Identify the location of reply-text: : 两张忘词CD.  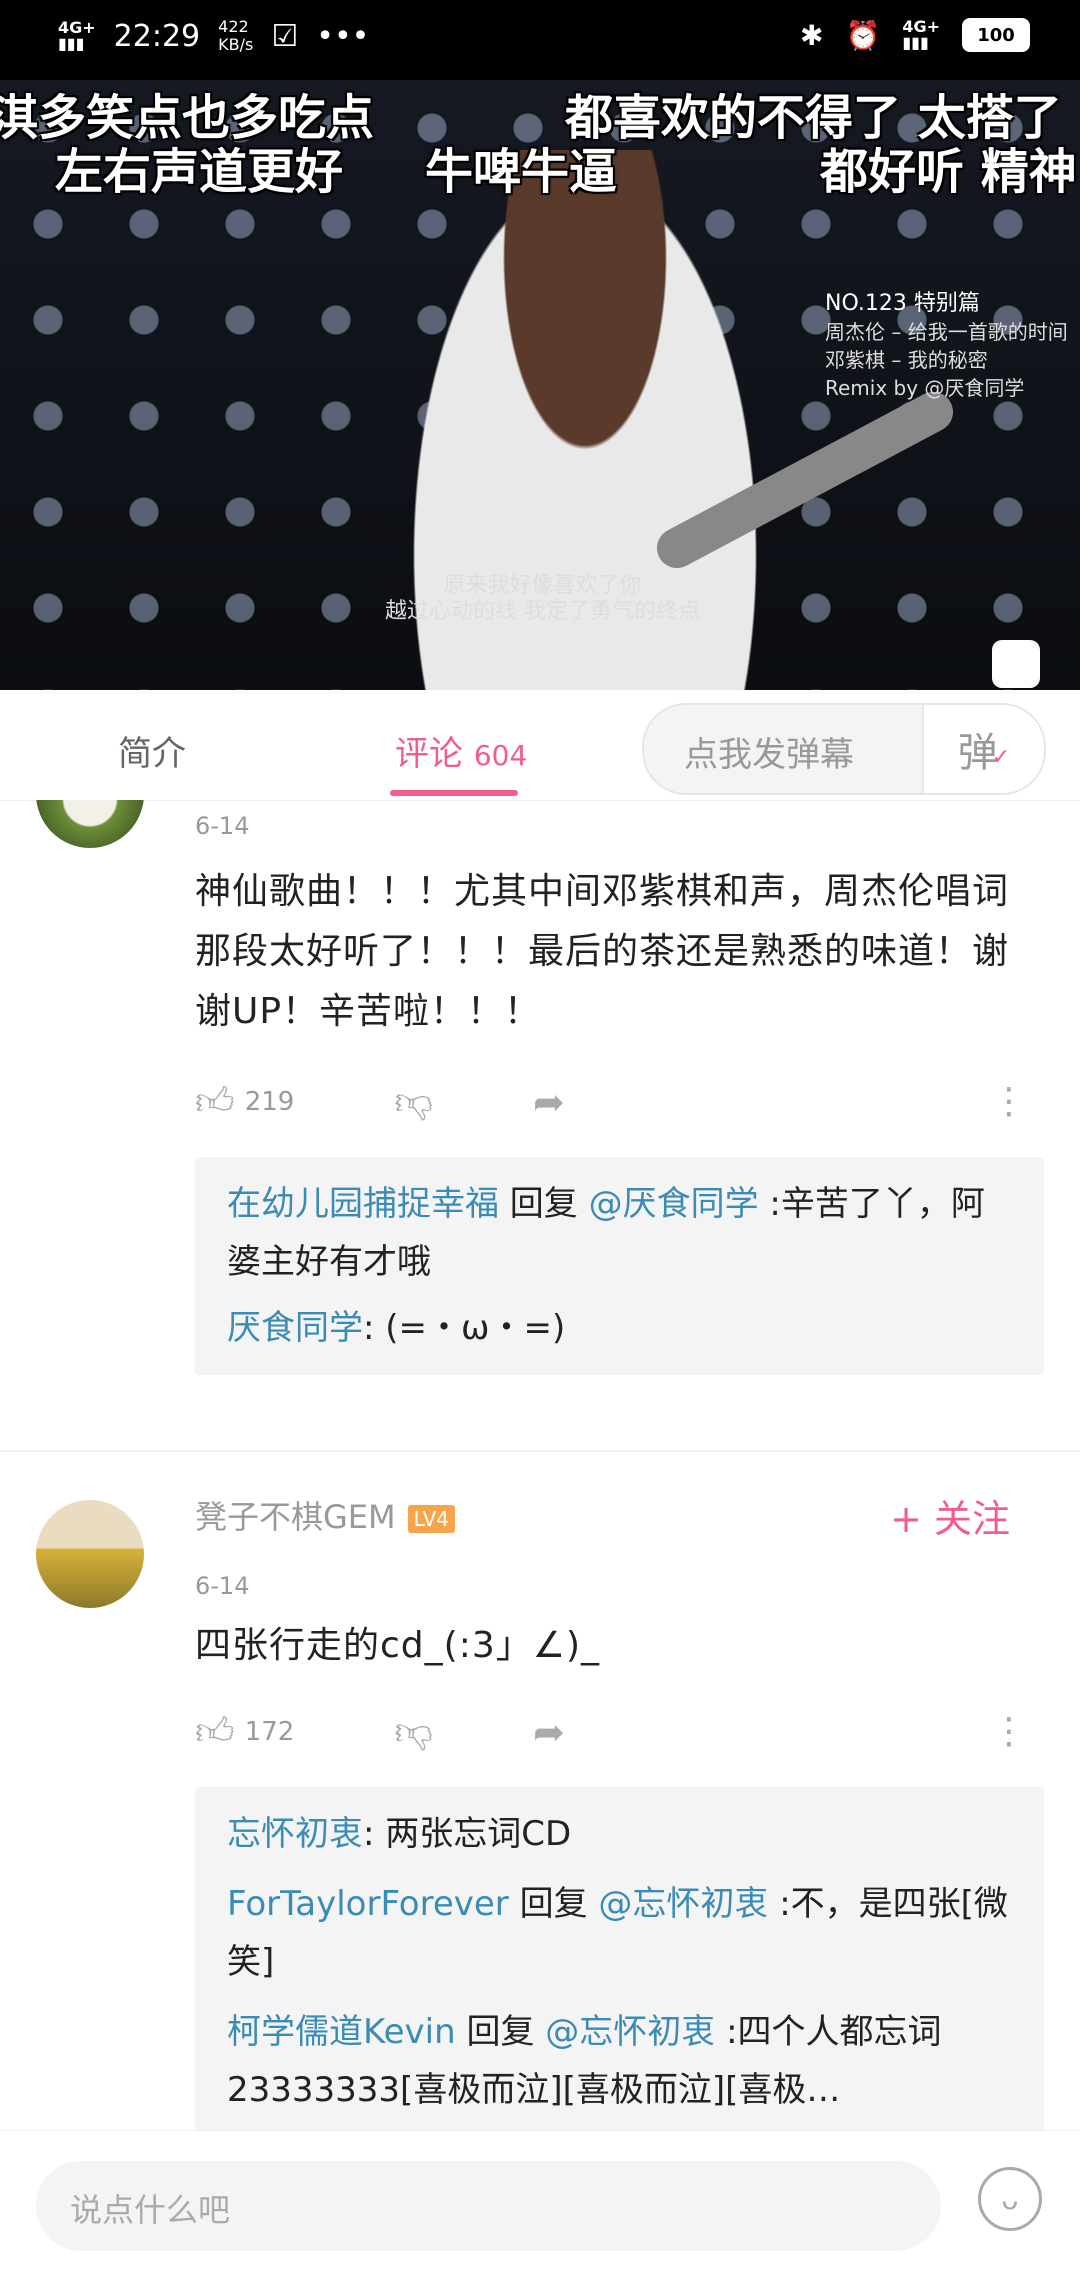
(467, 1834).